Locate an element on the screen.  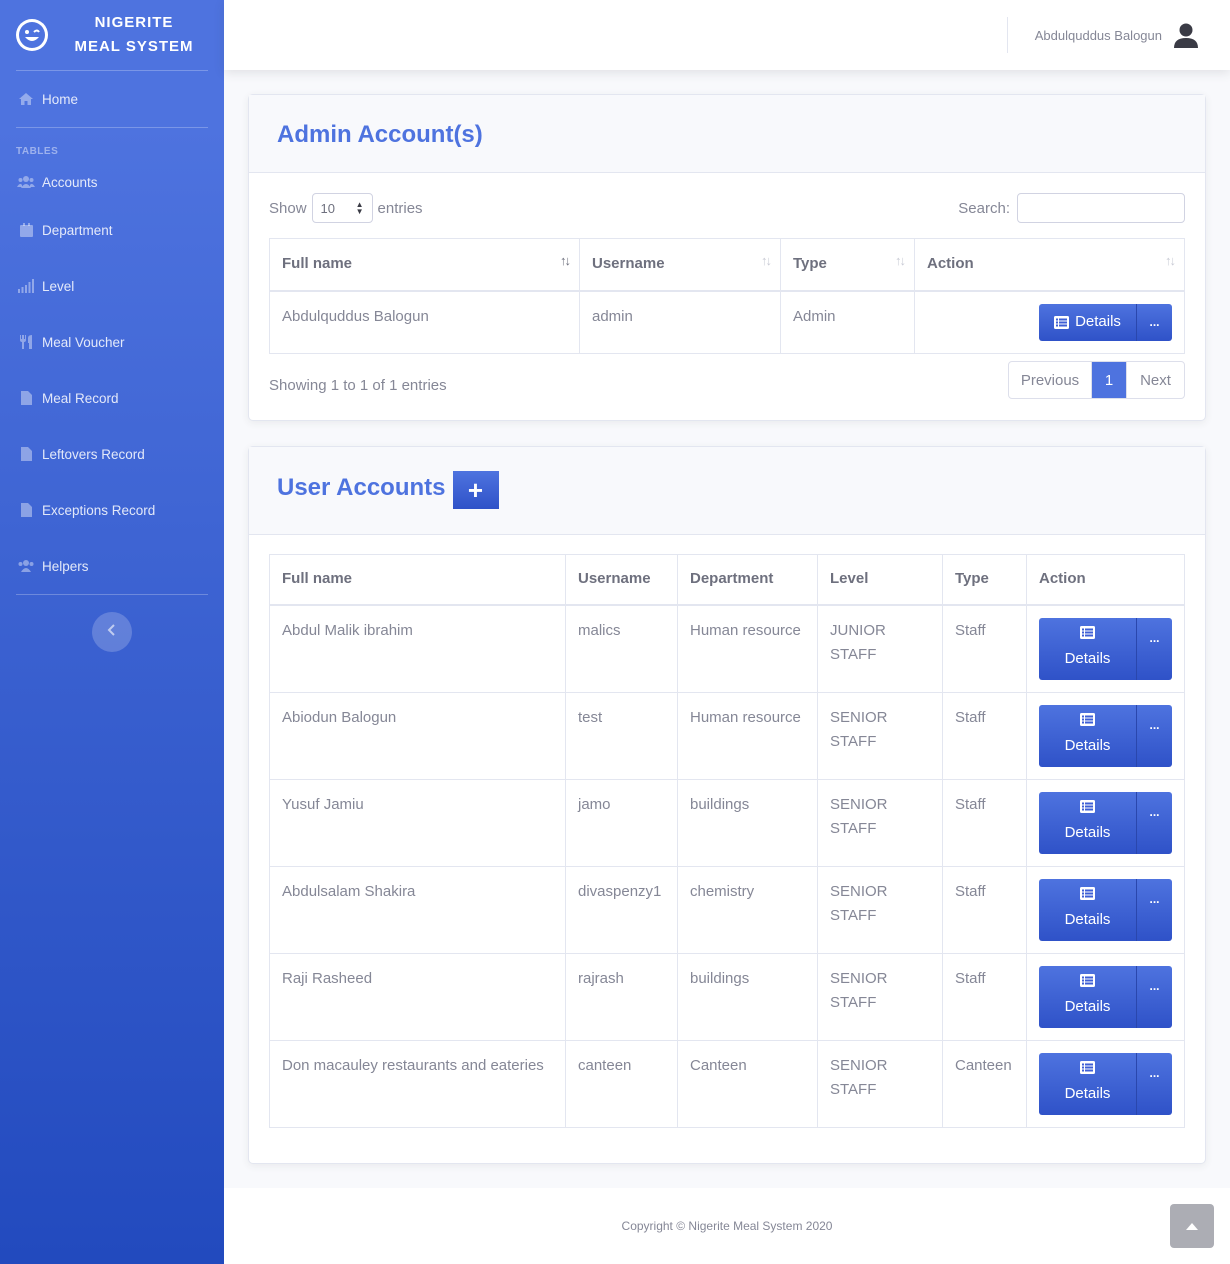
column-header-label: Type is located at coordinates (810, 263).